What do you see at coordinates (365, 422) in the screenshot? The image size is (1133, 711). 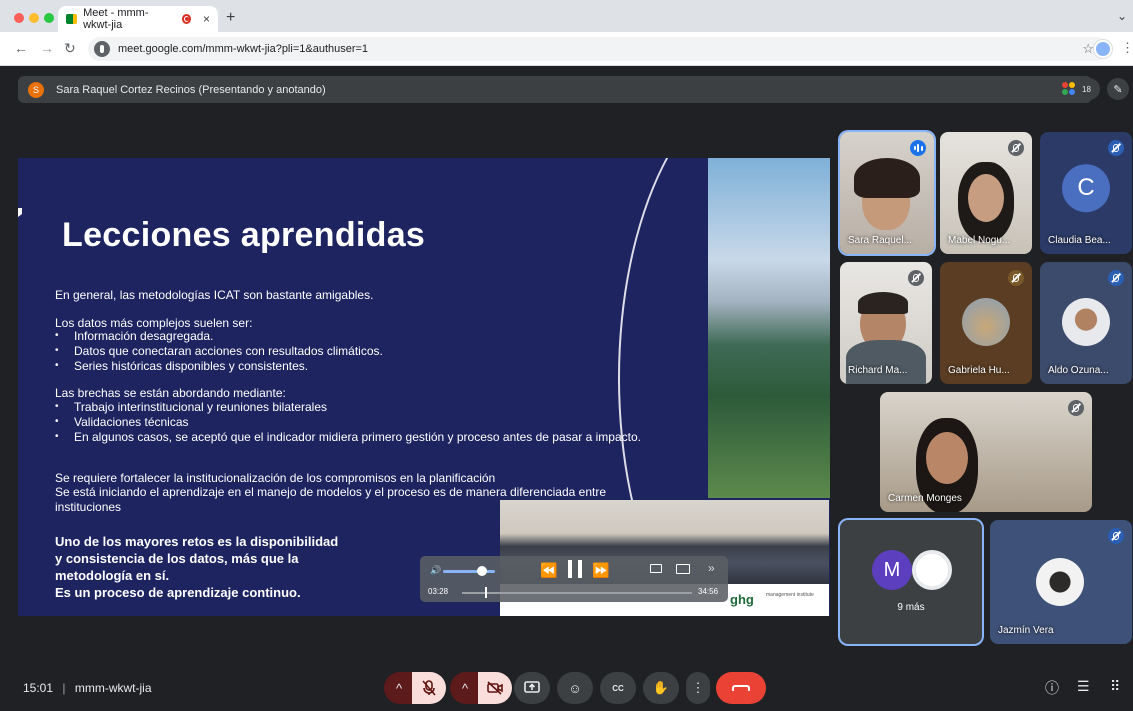 I see `list-item: Validaciones técnicas` at bounding box center [365, 422].